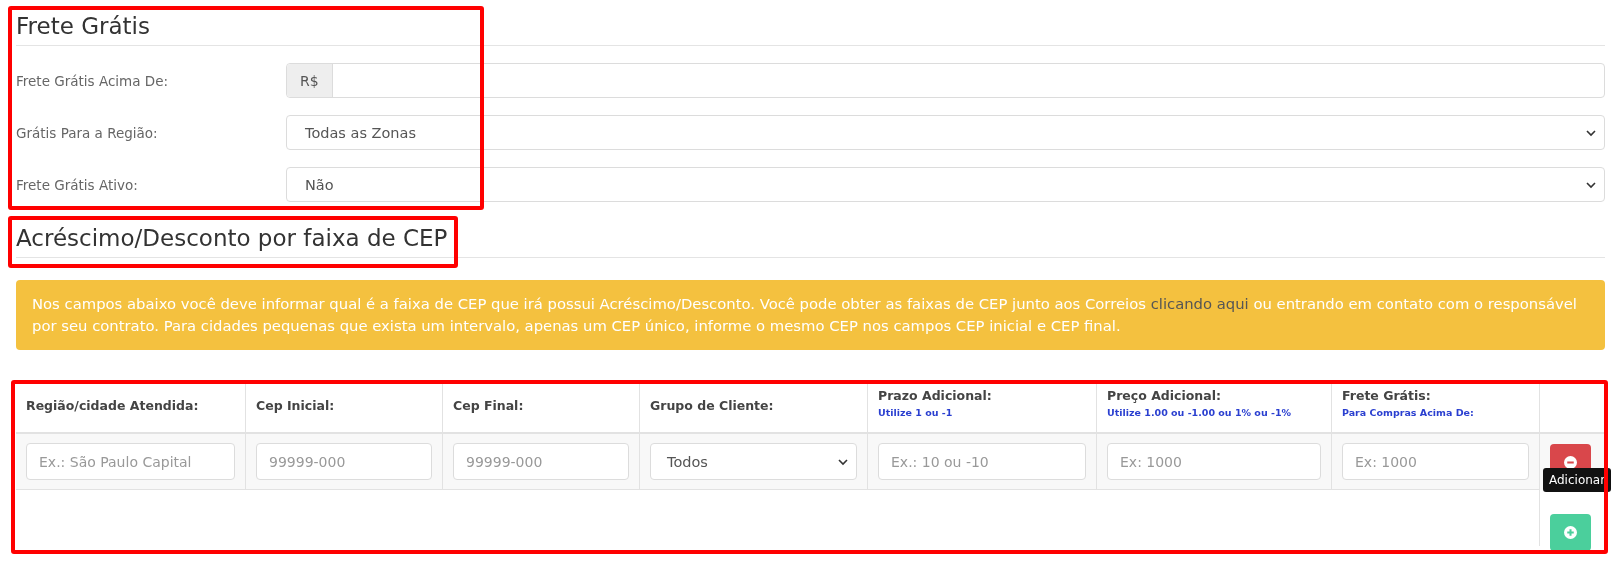  What do you see at coordinates (982, 461) in the screenshot?
I see `text-field: Ex.: 10 ou -10` at bounding box center [982, 461].